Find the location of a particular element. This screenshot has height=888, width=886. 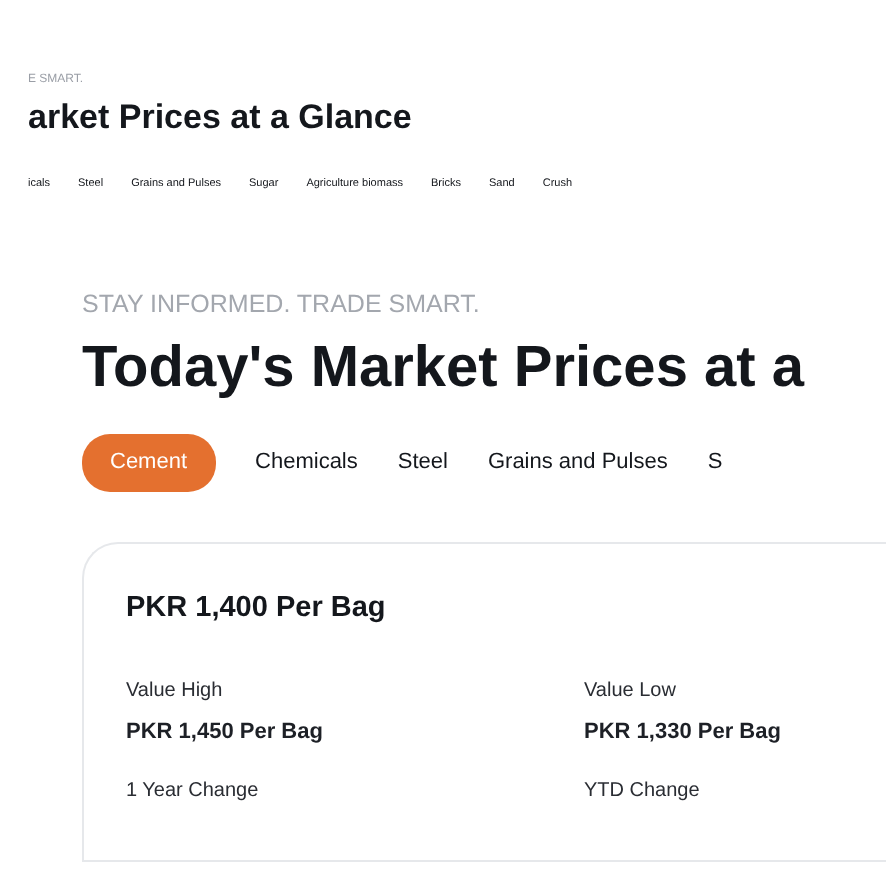

price-value: PKR 1,400 Per Bag is located at coordinates (257, 608).